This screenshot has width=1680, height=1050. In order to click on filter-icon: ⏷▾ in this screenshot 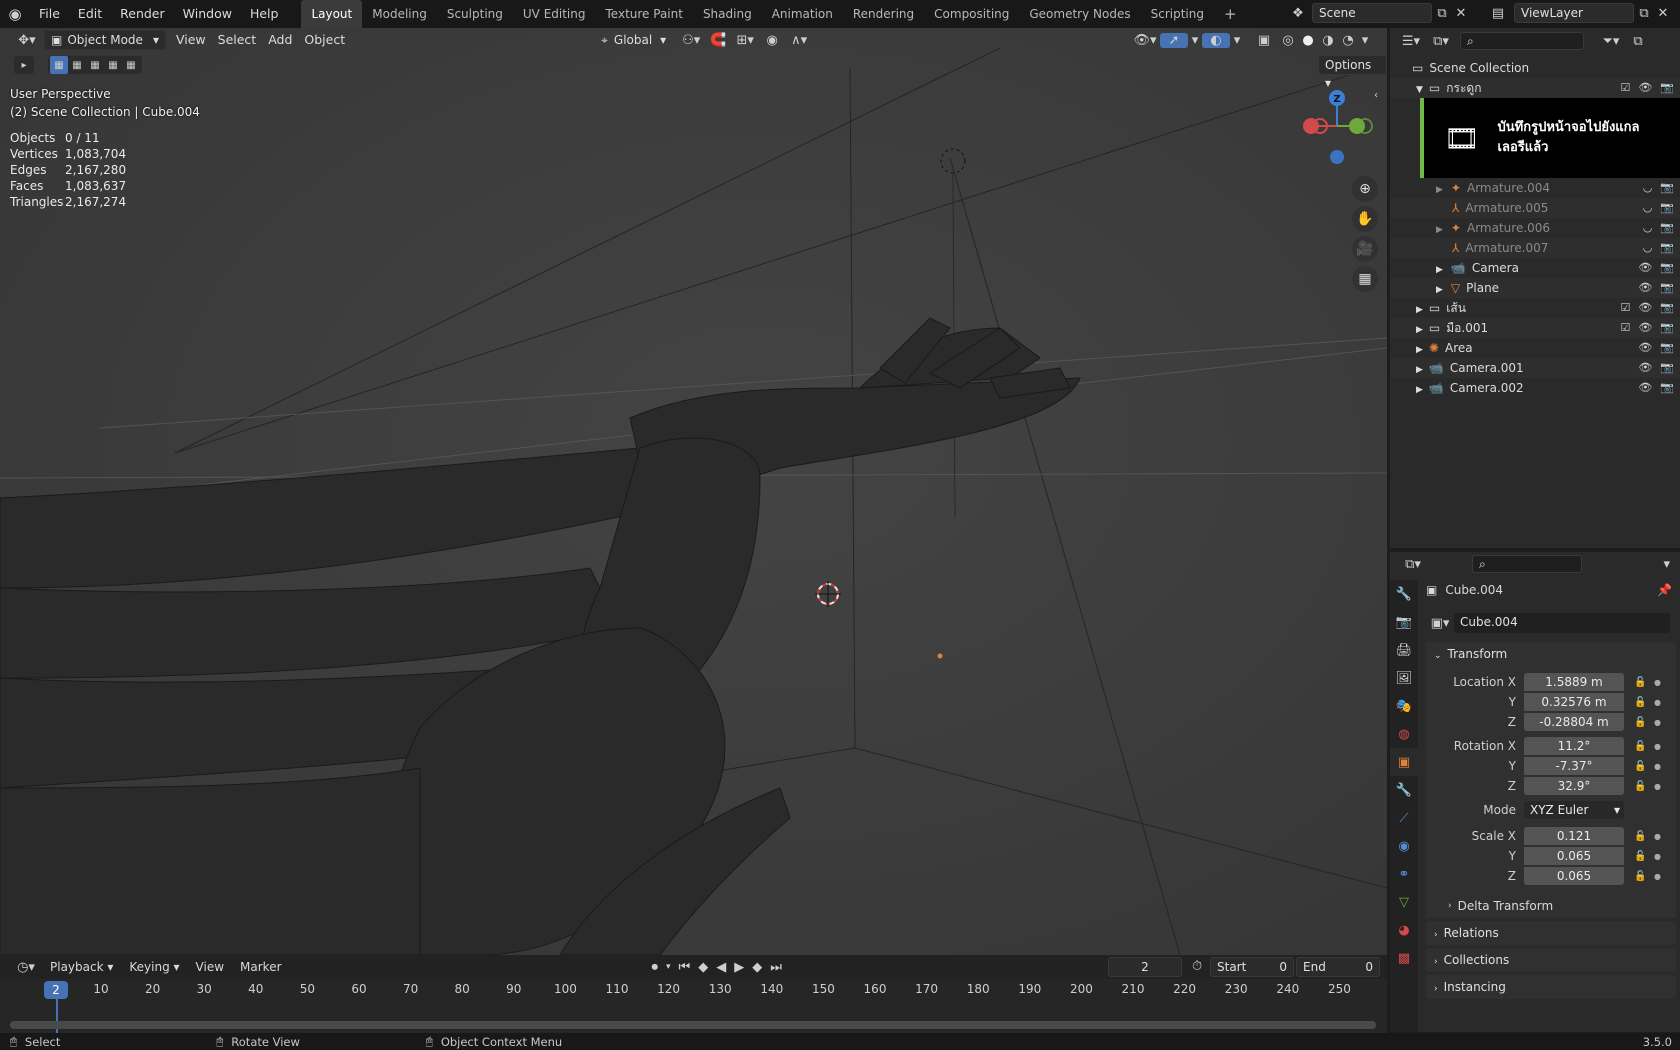, I will do `click(1611, 41)`.